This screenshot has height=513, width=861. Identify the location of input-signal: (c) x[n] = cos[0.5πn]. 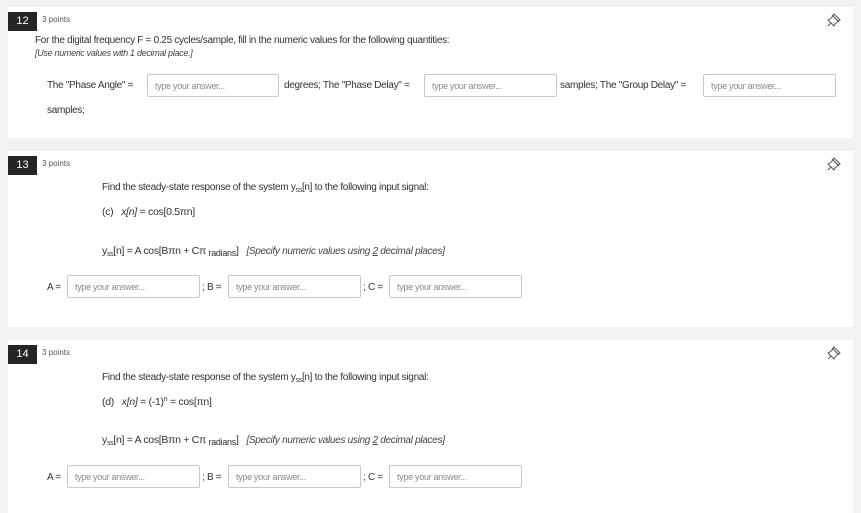
(148, 212).